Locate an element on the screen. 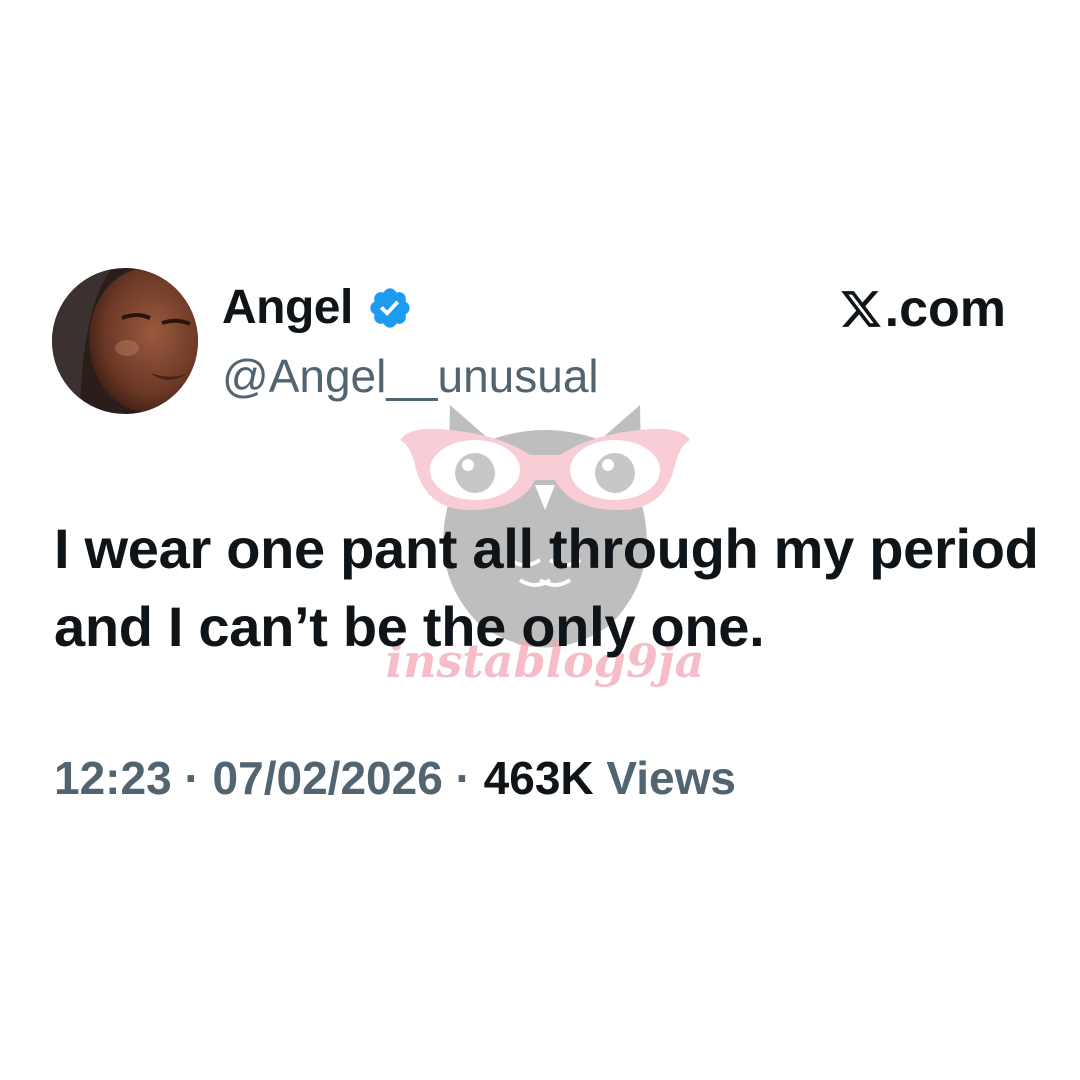 Image resolution: width=1080 pixels, height=1080 pixels. avatar is located at coordinates (125, 341).